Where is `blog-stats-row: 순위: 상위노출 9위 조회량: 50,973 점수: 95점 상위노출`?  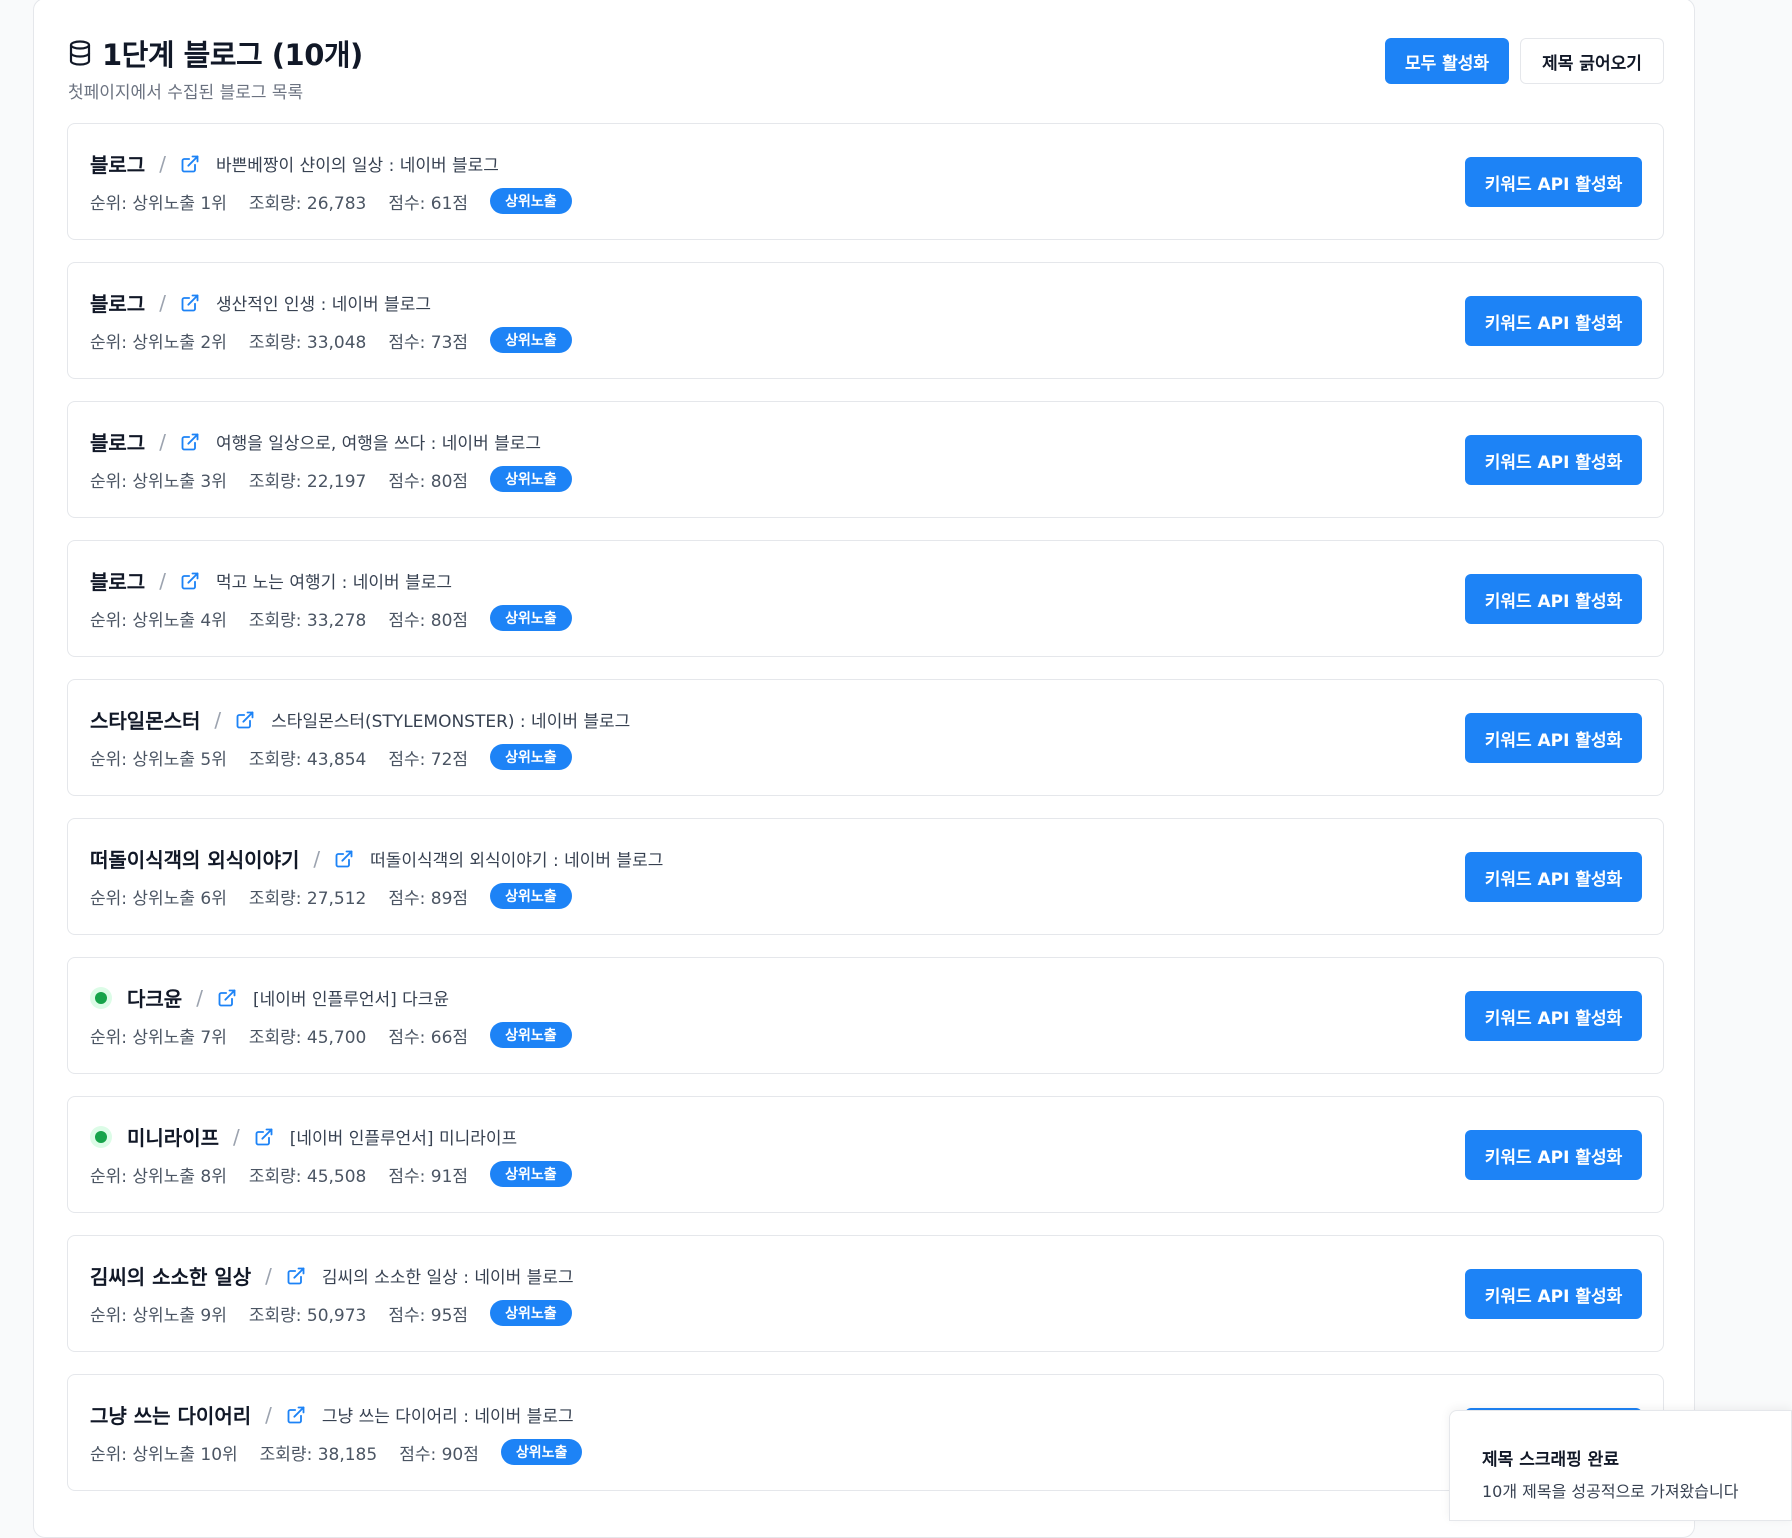
blog-stats-row: 순위: 상위노출 9위 조회량: 50,973 점수: 95점 상위노출 is located at coordinates (331, 1313).